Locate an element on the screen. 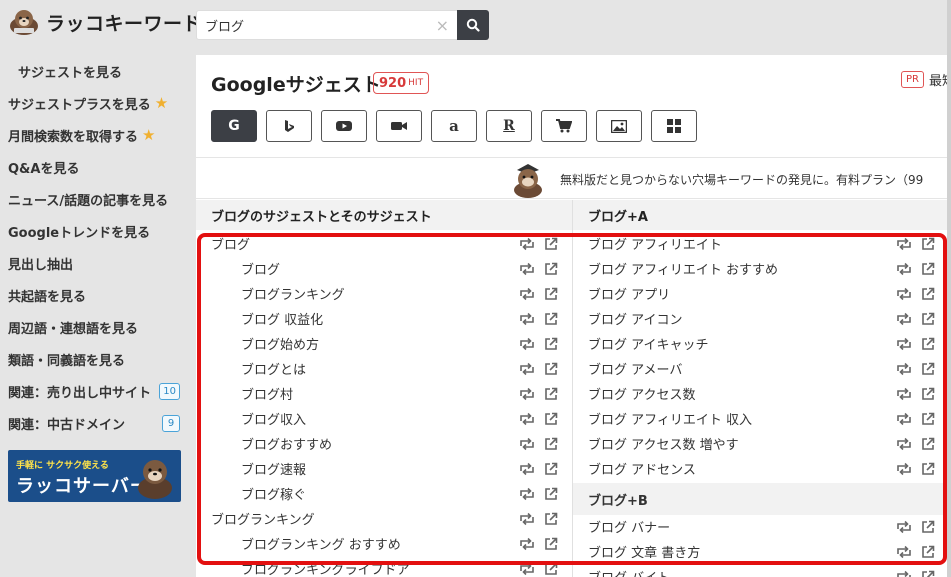  suggest-row: ブログ アフィリエイト おすすめ is located at coordinates (762, 268).